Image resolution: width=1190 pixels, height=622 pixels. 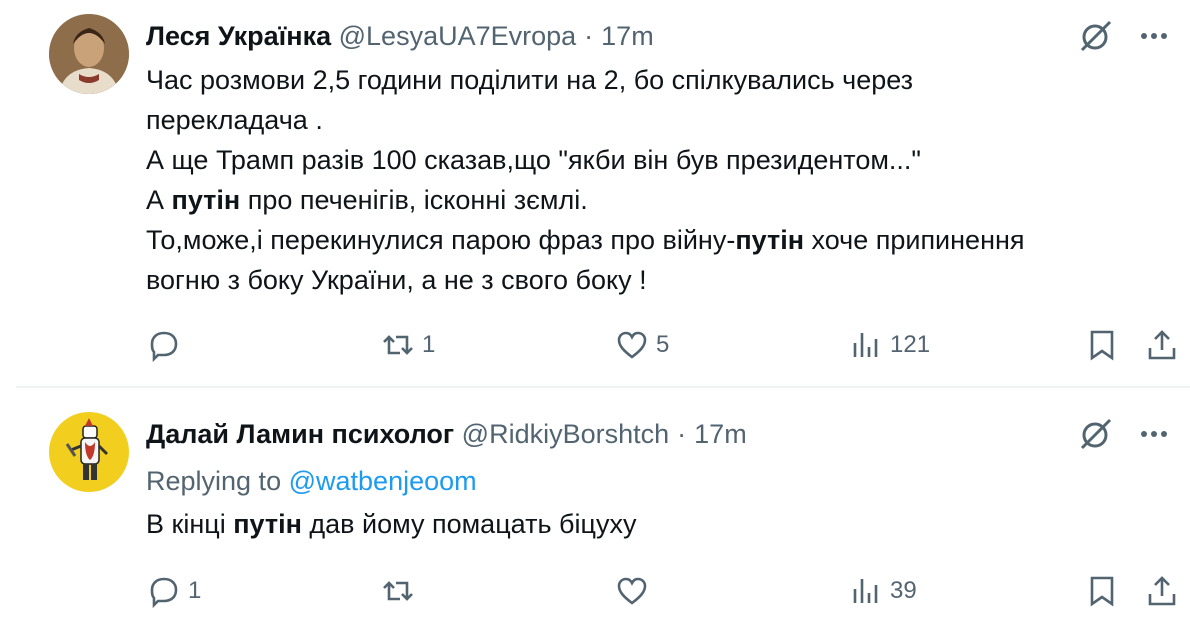 What do you see at coordinates (469, 524) in the screenshot?
I see `text-segment: дав йому помацать біцуху` at bounding box center [469, 524].